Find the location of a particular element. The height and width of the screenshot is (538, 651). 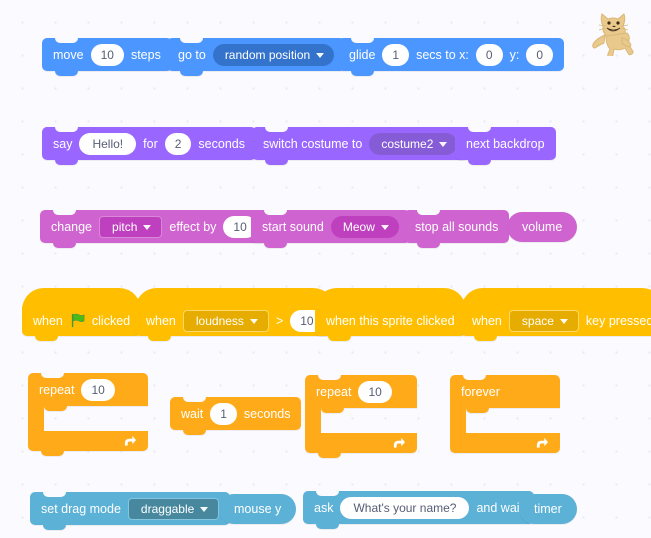

next-backdrop-label: next backdrop is located at coordinates (505, 143).